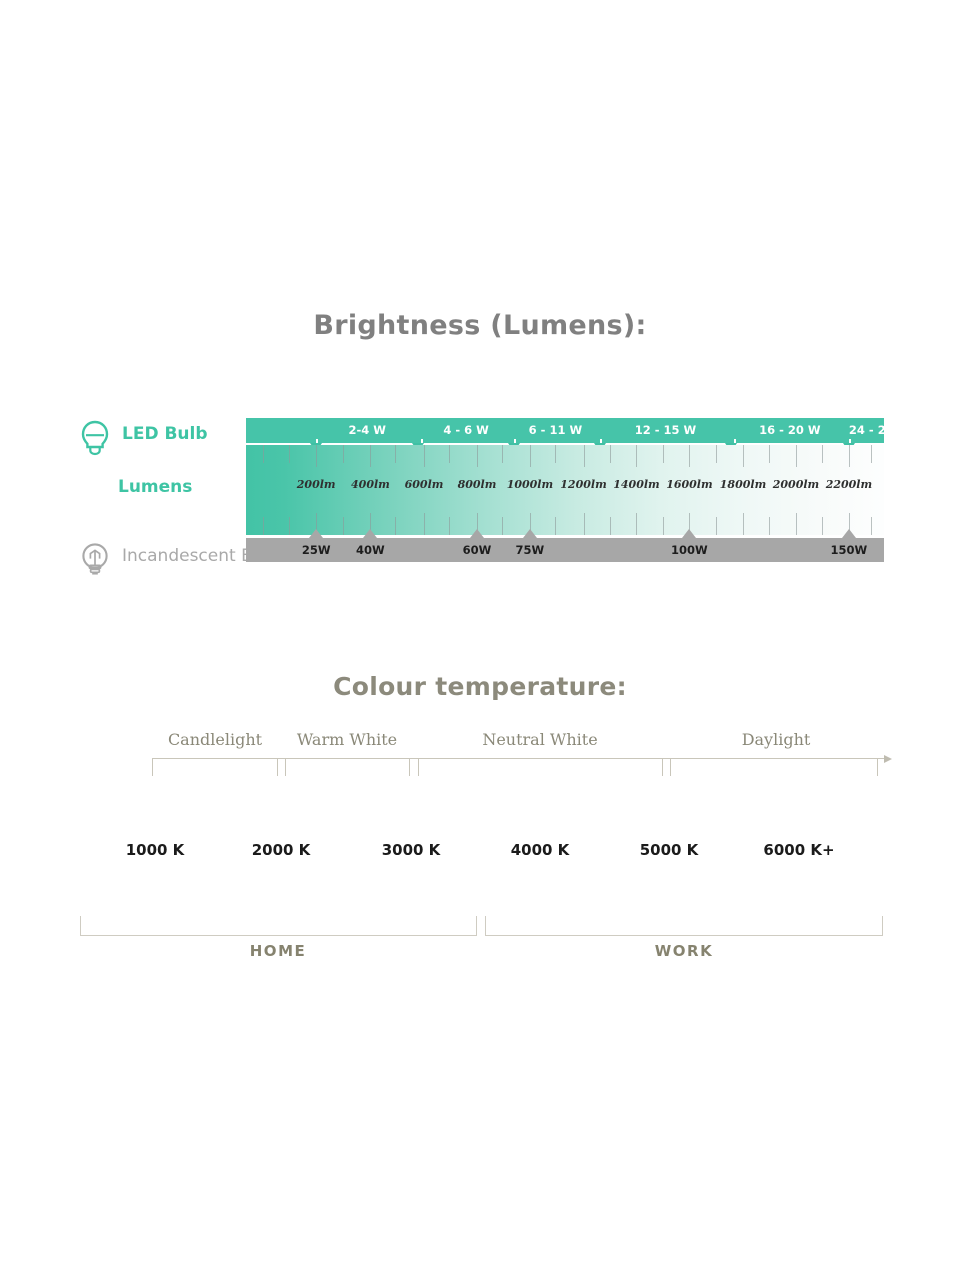 The image size is (960, 1280). Describe the element at coordinates (689, 484) in the screenshot. I see `lumens-tick-label: 1600lm` at that location.